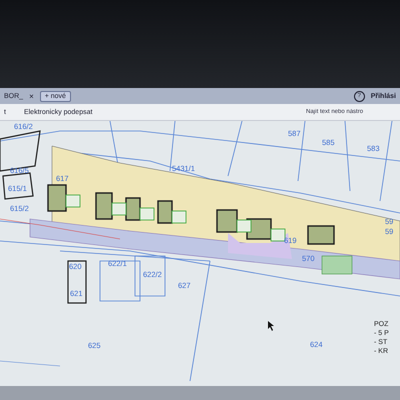 The width and height of the screenshot is (400, 400). I want to click on lawn-area, so click(337, 265).